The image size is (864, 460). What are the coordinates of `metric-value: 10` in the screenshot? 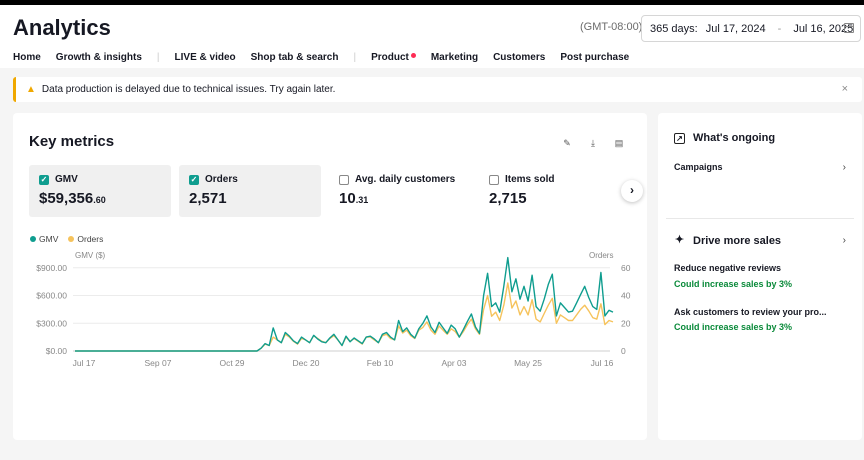 It's located at (347, 198).